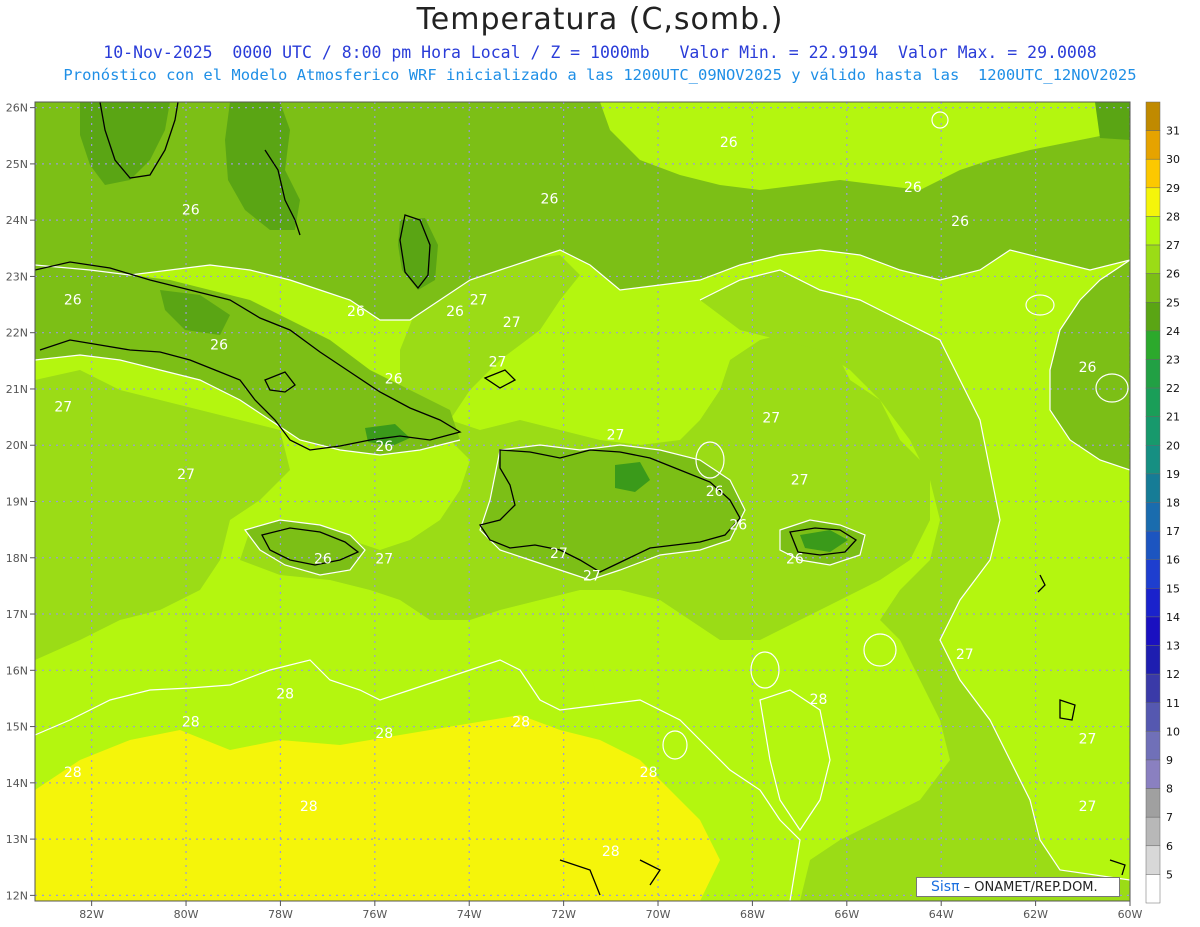  What do you see at coordinates (17, 670) in the screenshot?
I see `lat-tick-label: 16N` at bounding box center [17, 670].